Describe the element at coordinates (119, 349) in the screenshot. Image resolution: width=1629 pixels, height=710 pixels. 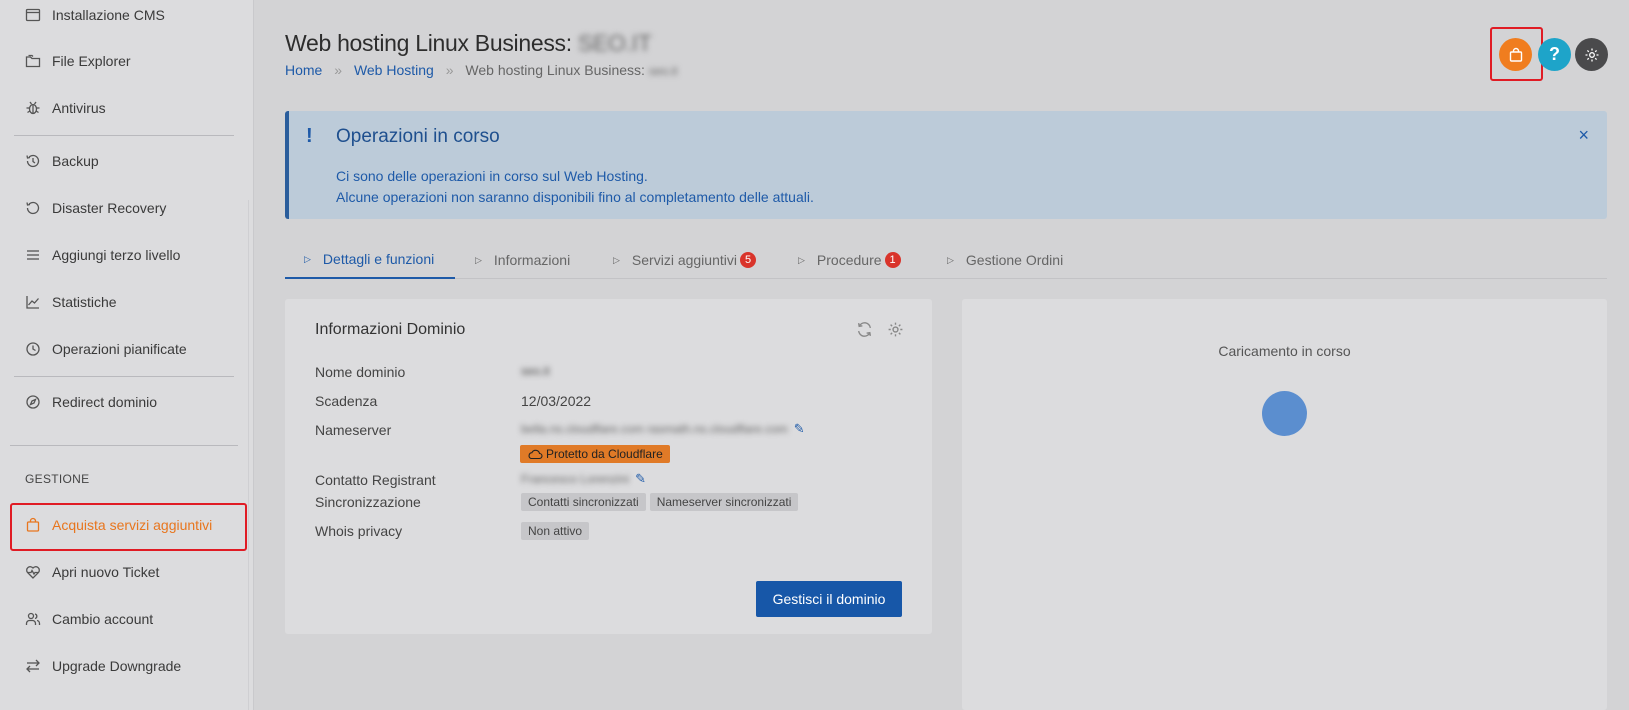
I see `sidebar-item-label: Operazioni pianificate` at that location.